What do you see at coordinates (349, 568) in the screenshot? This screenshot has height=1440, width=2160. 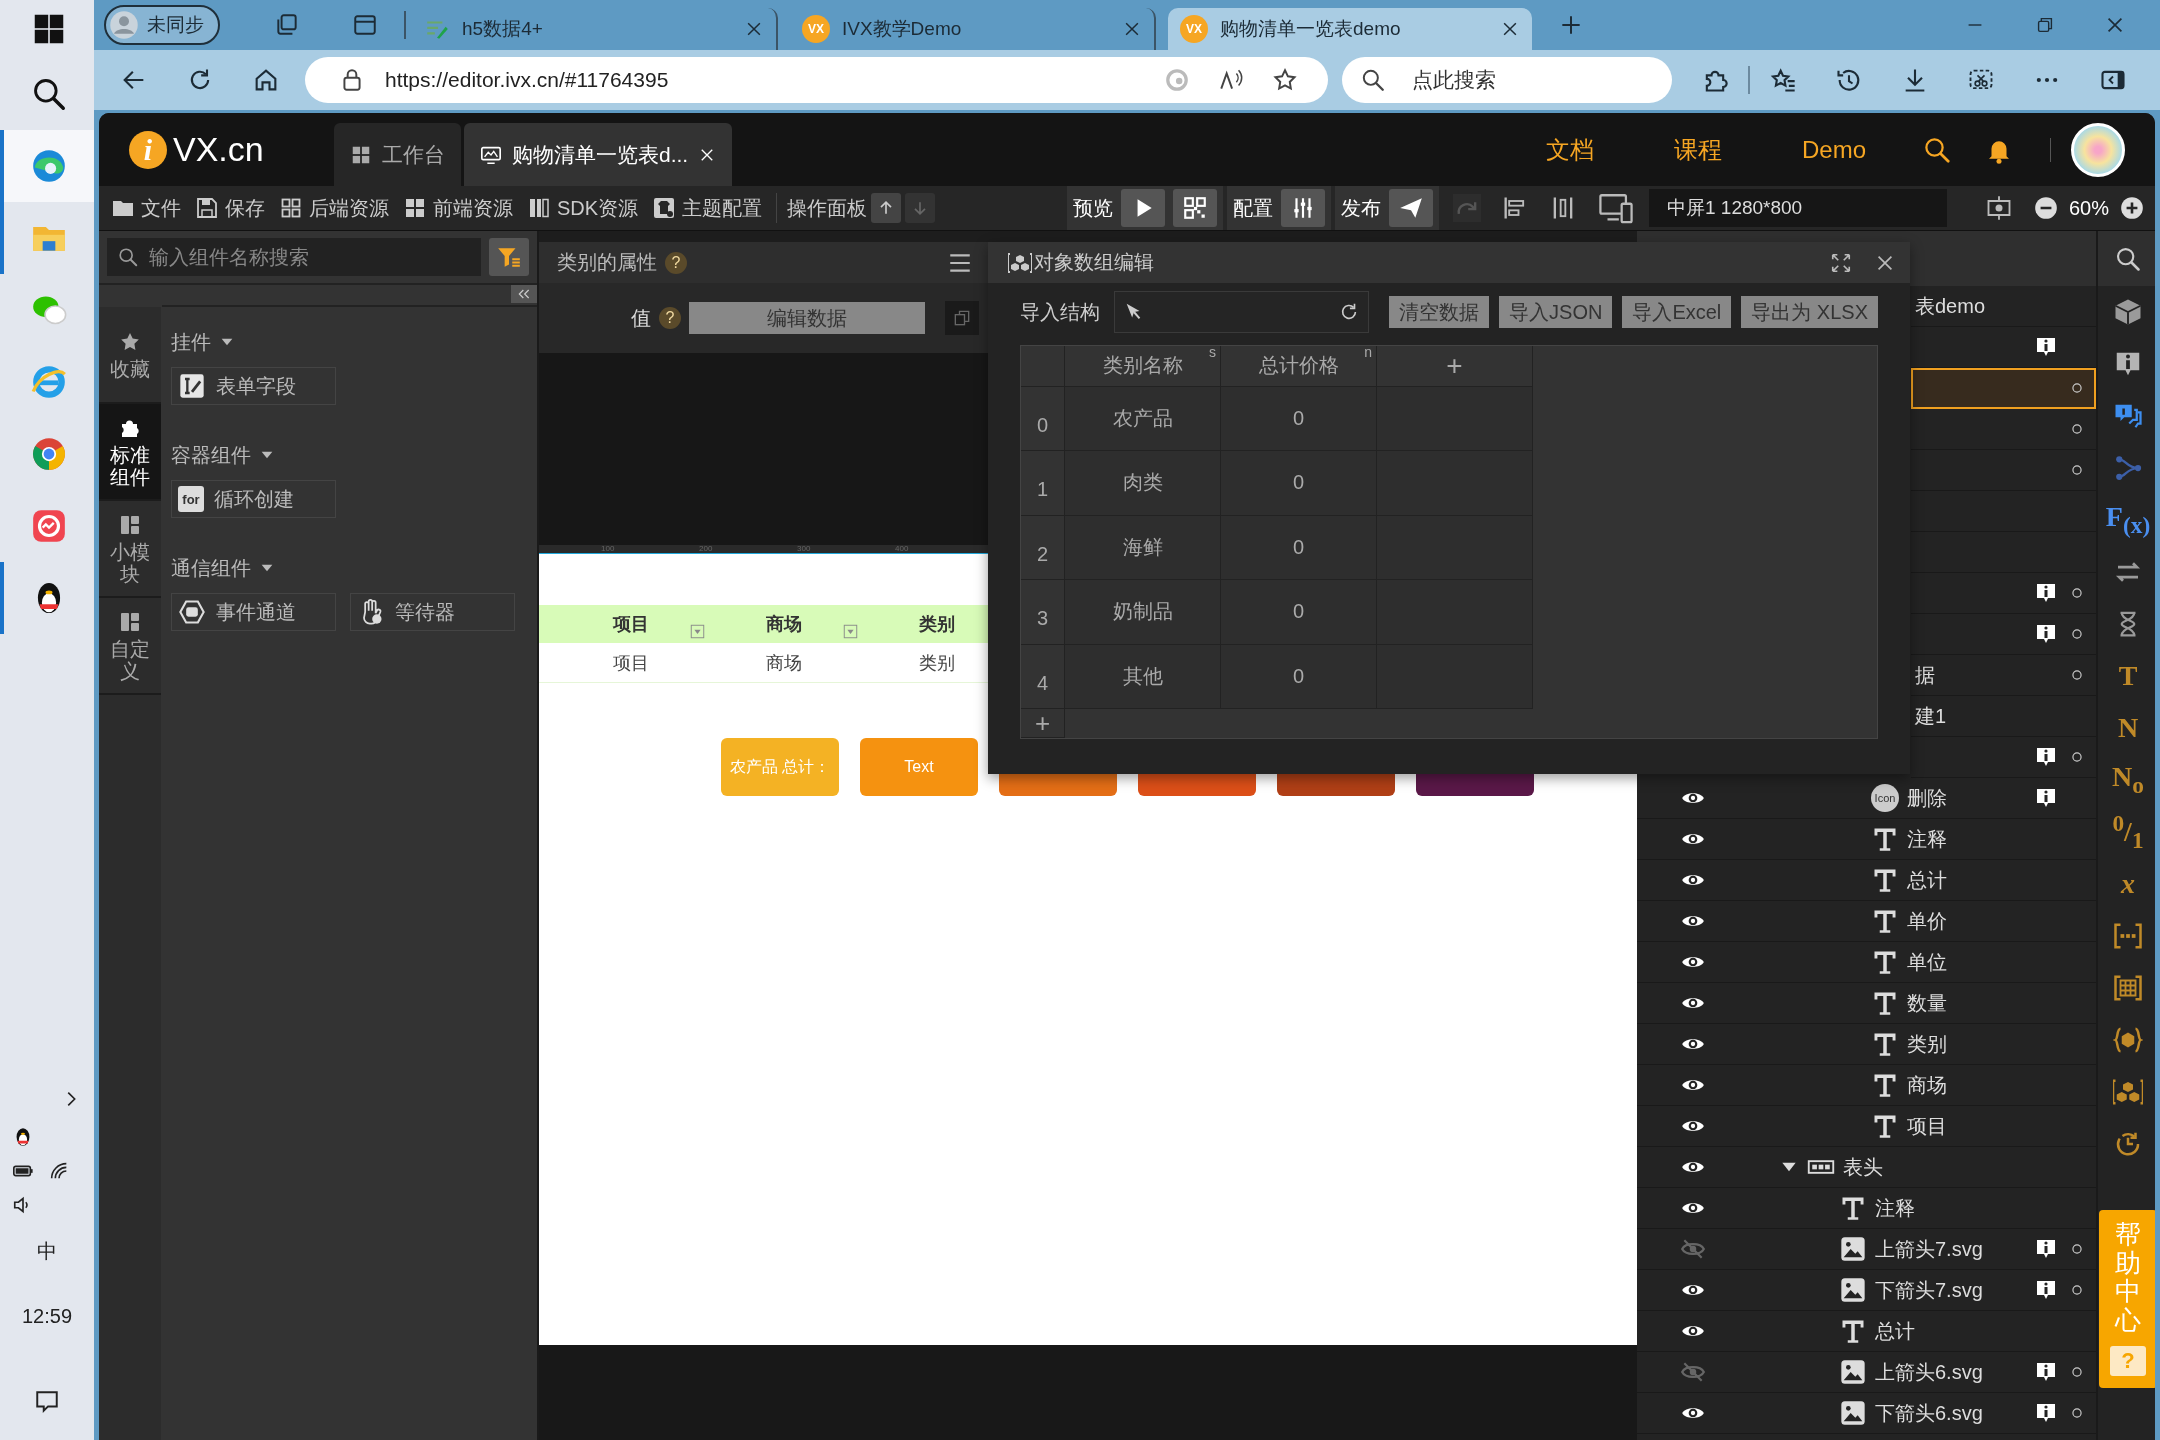 I see `group-header: 通信组件` at bounding box center [349, 568].